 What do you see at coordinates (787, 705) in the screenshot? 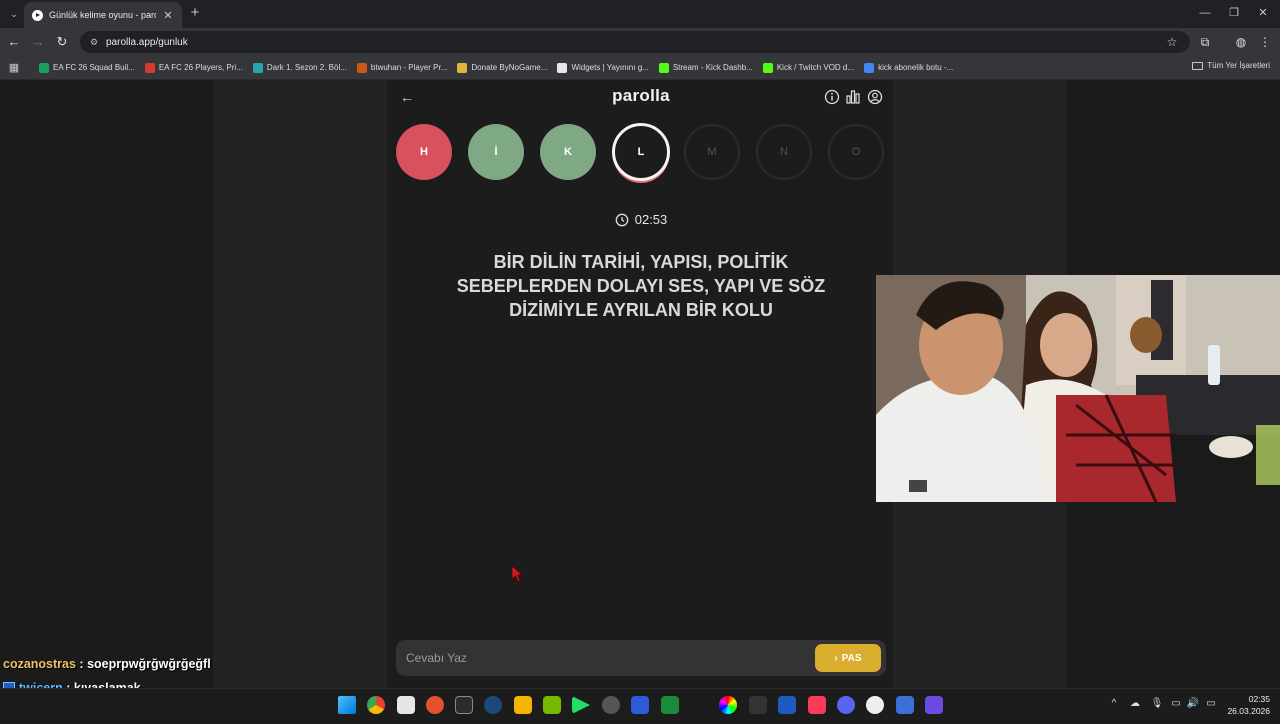
I see `app-icon` at bounding box center [787, 705].